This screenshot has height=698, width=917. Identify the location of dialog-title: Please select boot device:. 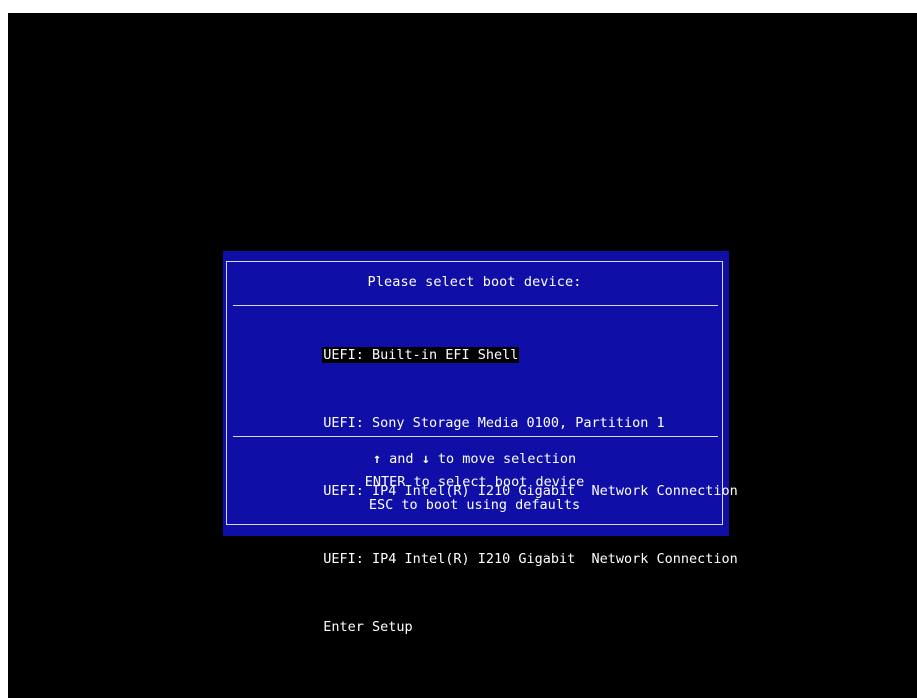
(474, 282).